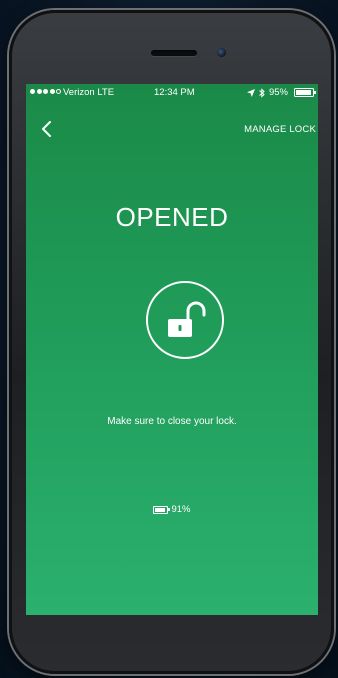 This screenshot has width=338, height=678. I want to click on location-arrow-icon, so click(250, 92).